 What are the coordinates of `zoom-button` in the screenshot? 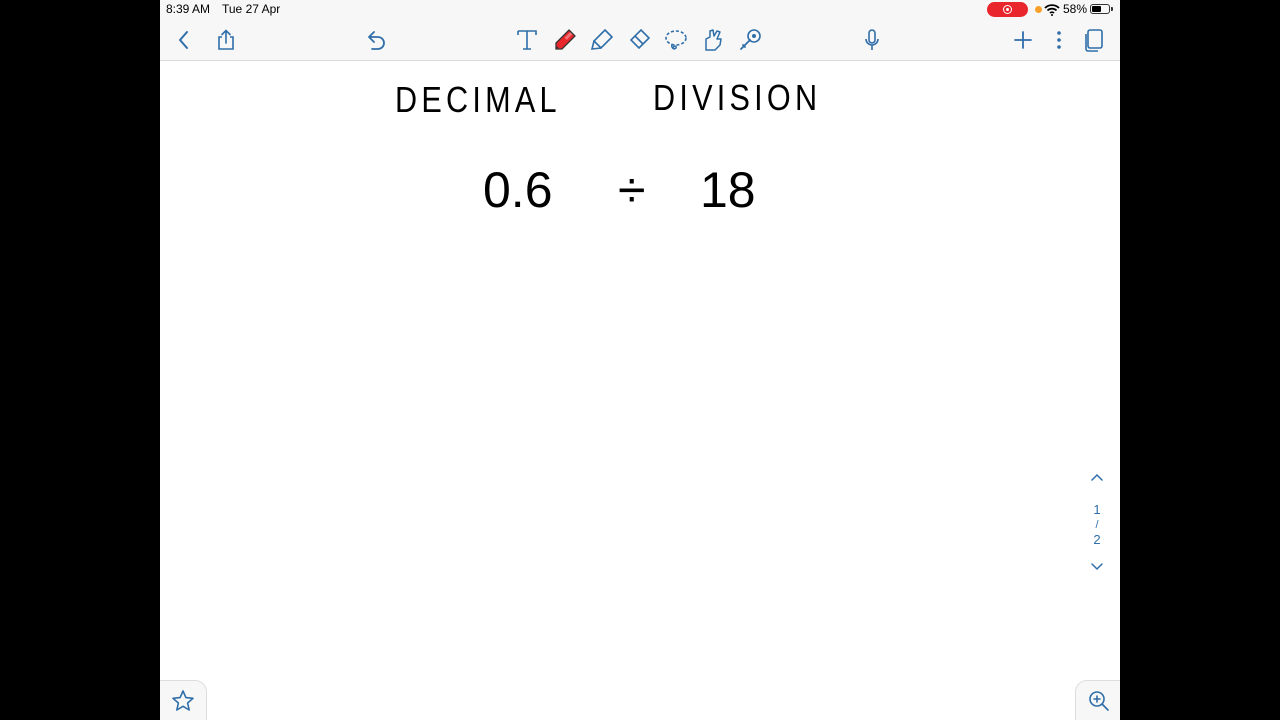 It's located at (1097, 700).